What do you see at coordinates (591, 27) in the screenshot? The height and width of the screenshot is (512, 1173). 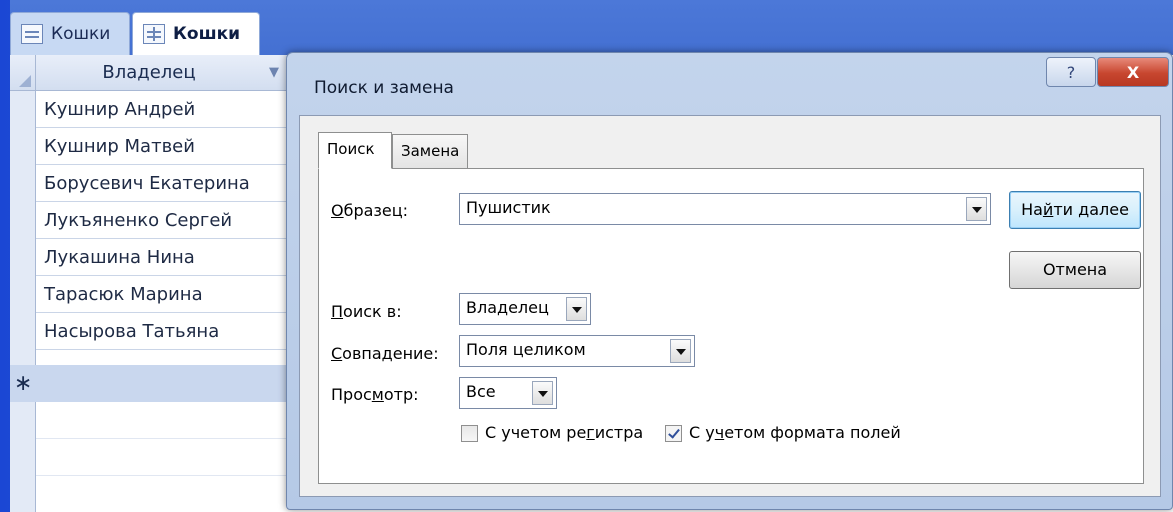 I see `document-tab-strip: Кошки Кошки` at bounding box center [591, 27].